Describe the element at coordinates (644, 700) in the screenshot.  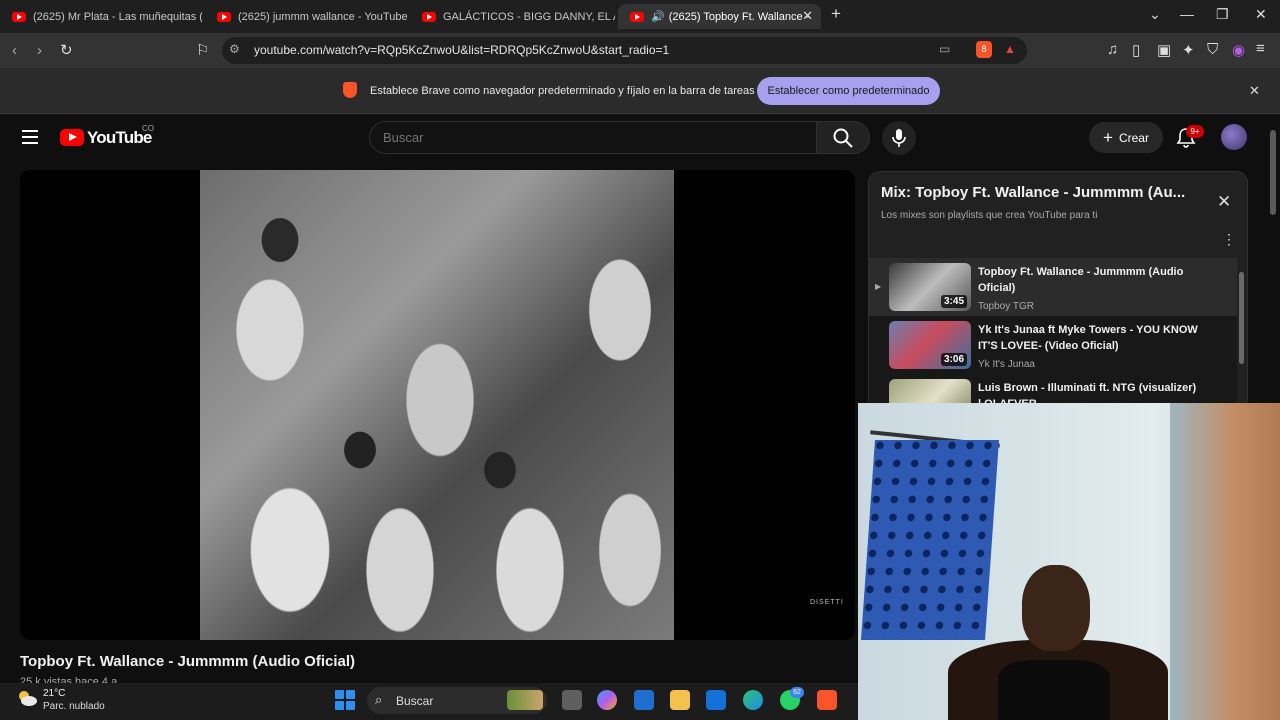
I see `store-icon` at that location.